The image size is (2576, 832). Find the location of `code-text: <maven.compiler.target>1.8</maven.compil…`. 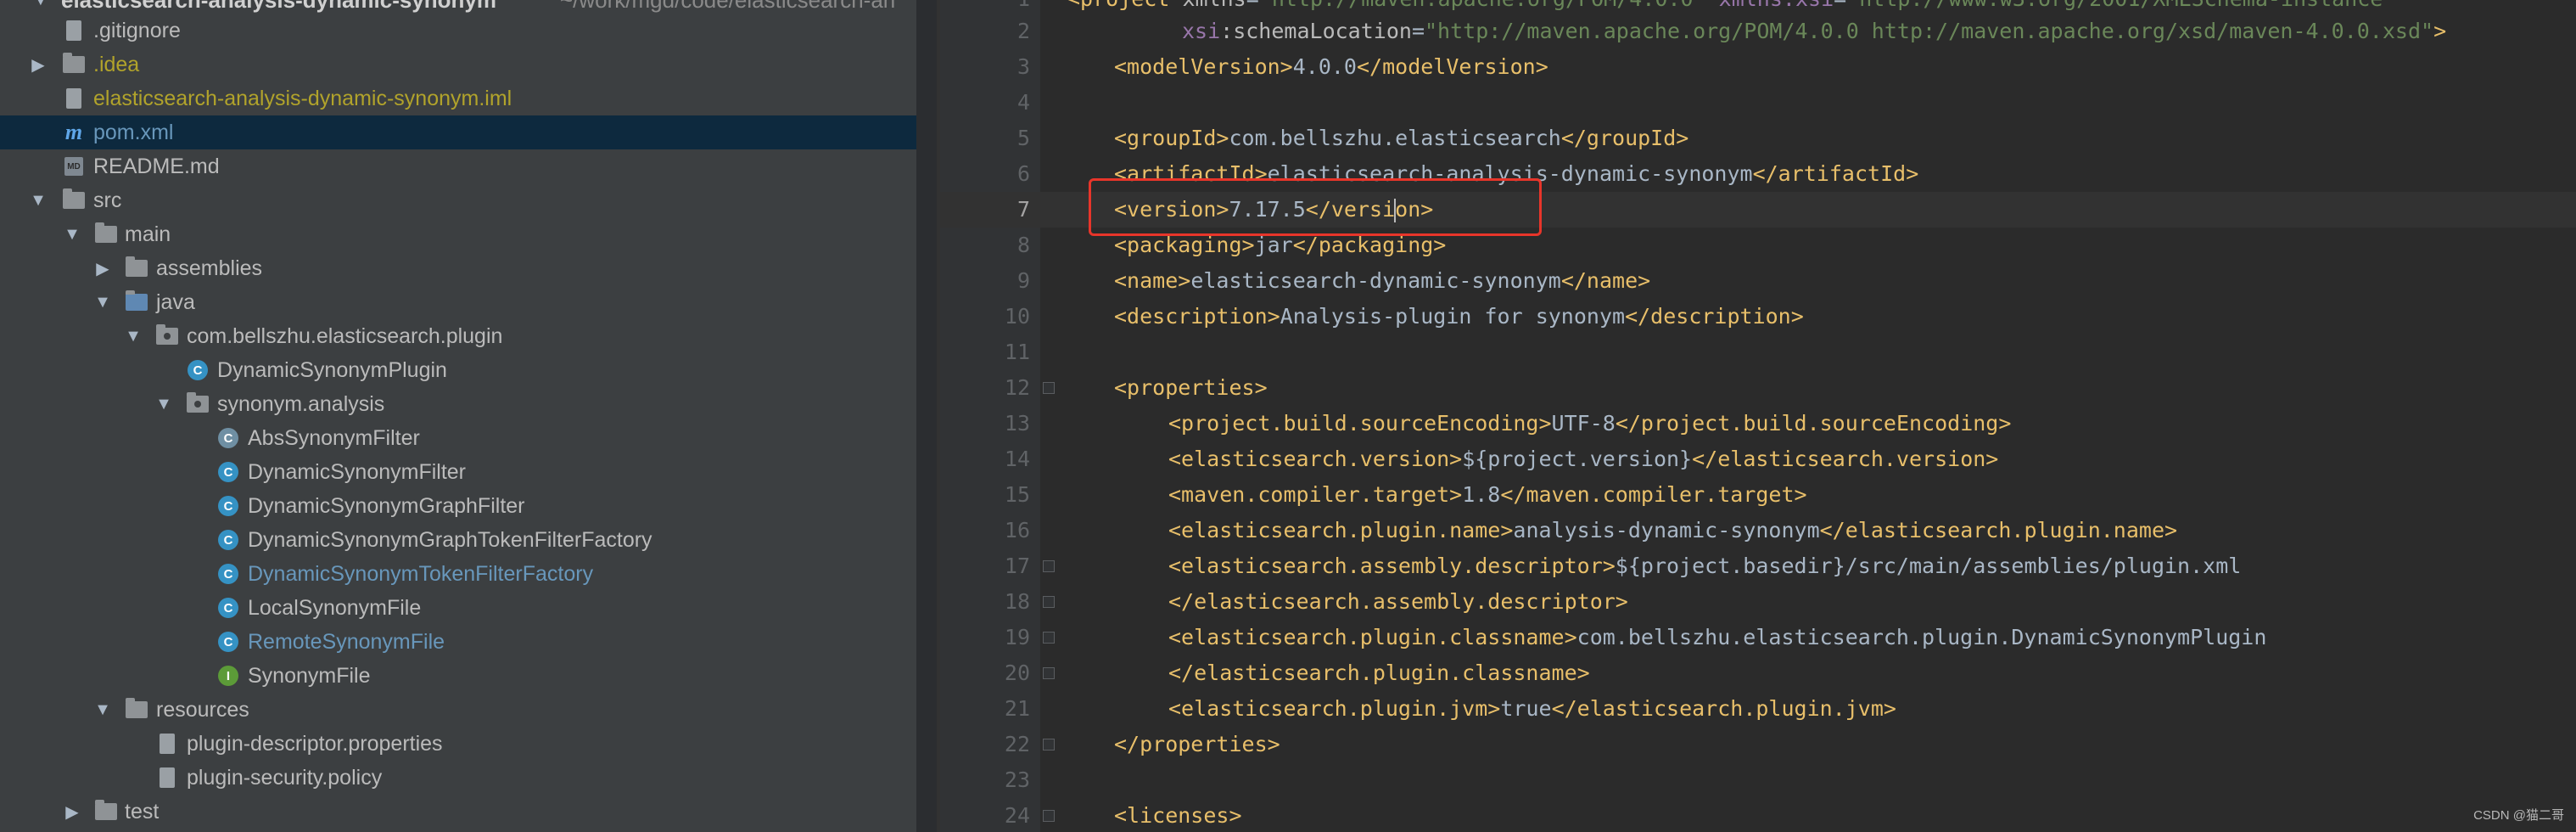

code-text: <maven.compiler.target>1.8</maven.compil… is located at coordinates (1487, 495).